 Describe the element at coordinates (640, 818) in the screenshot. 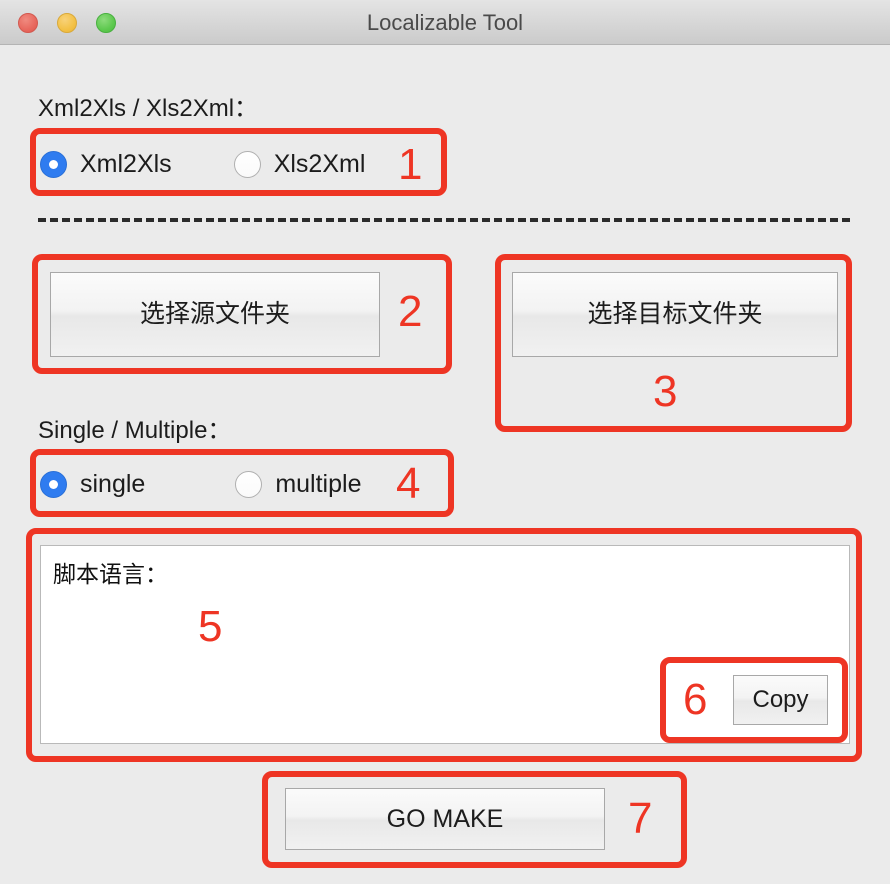

I see `annotation-number-7: 7` at that location.